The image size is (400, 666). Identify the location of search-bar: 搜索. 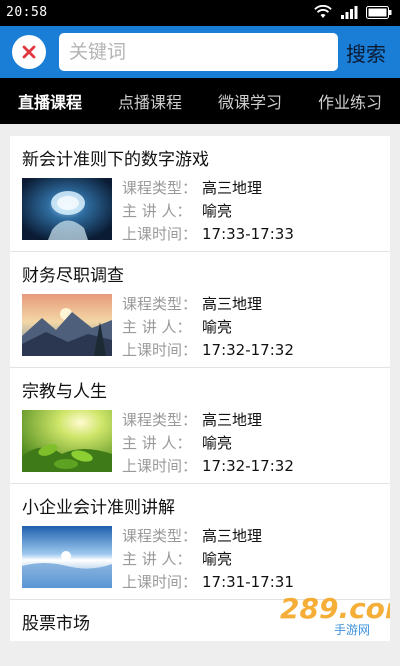
(200, 52).